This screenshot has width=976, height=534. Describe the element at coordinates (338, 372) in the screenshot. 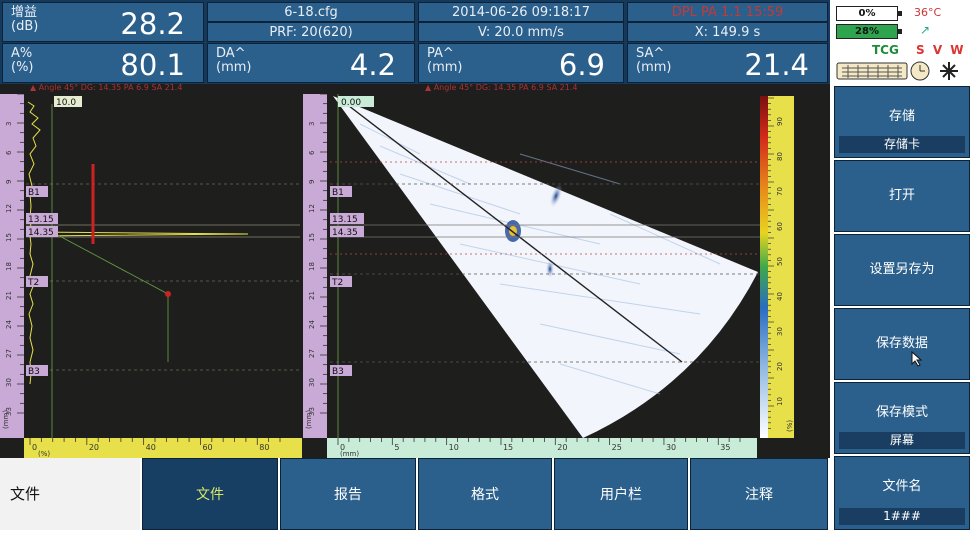

I see `sscan-marker-b3: B3` at that location.